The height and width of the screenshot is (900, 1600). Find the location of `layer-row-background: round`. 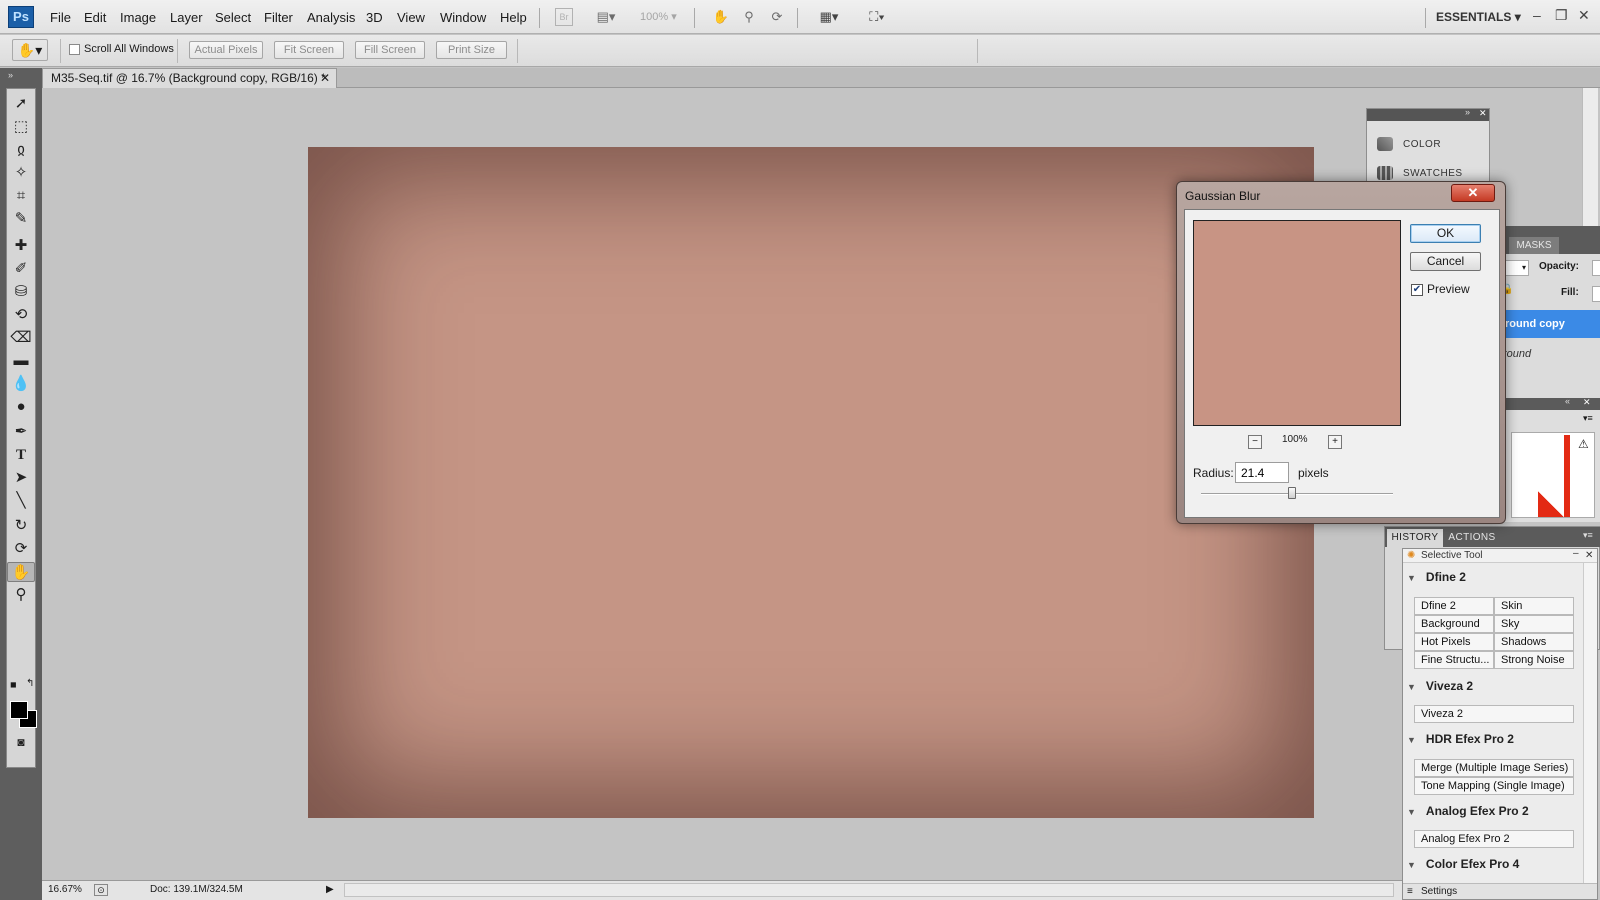

layer-row-background: round is located at coordinates (1549, 354).